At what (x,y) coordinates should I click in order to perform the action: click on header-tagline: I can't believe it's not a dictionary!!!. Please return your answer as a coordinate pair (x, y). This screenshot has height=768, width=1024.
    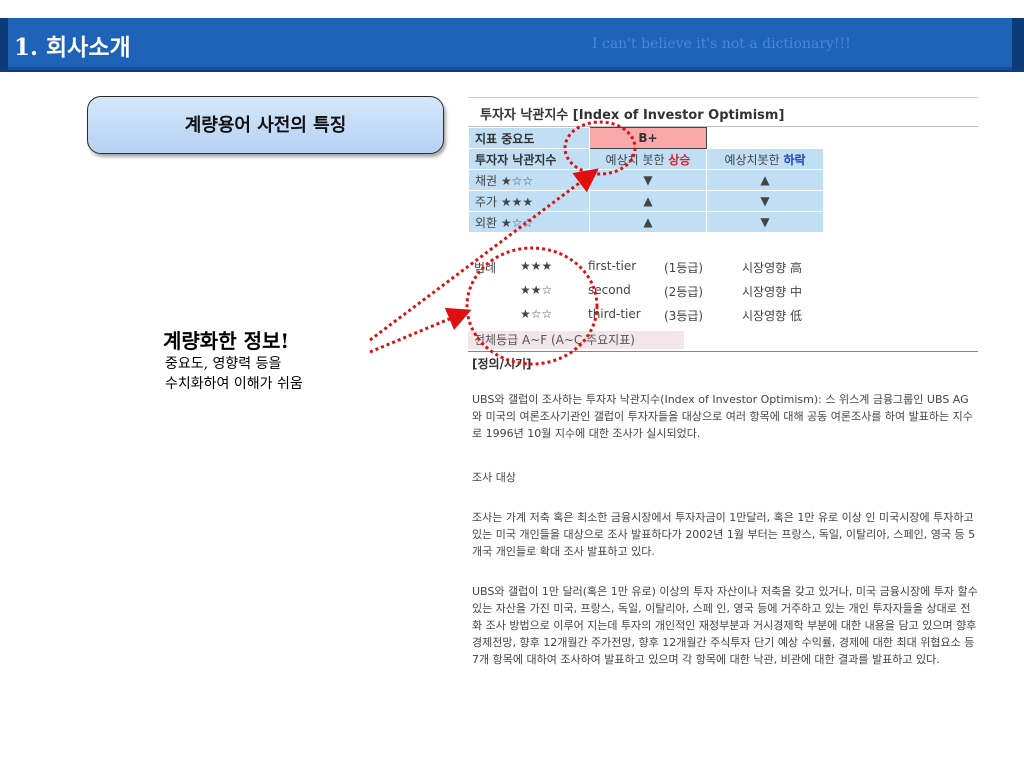
    Looking at the image, I should click on (721, 44).